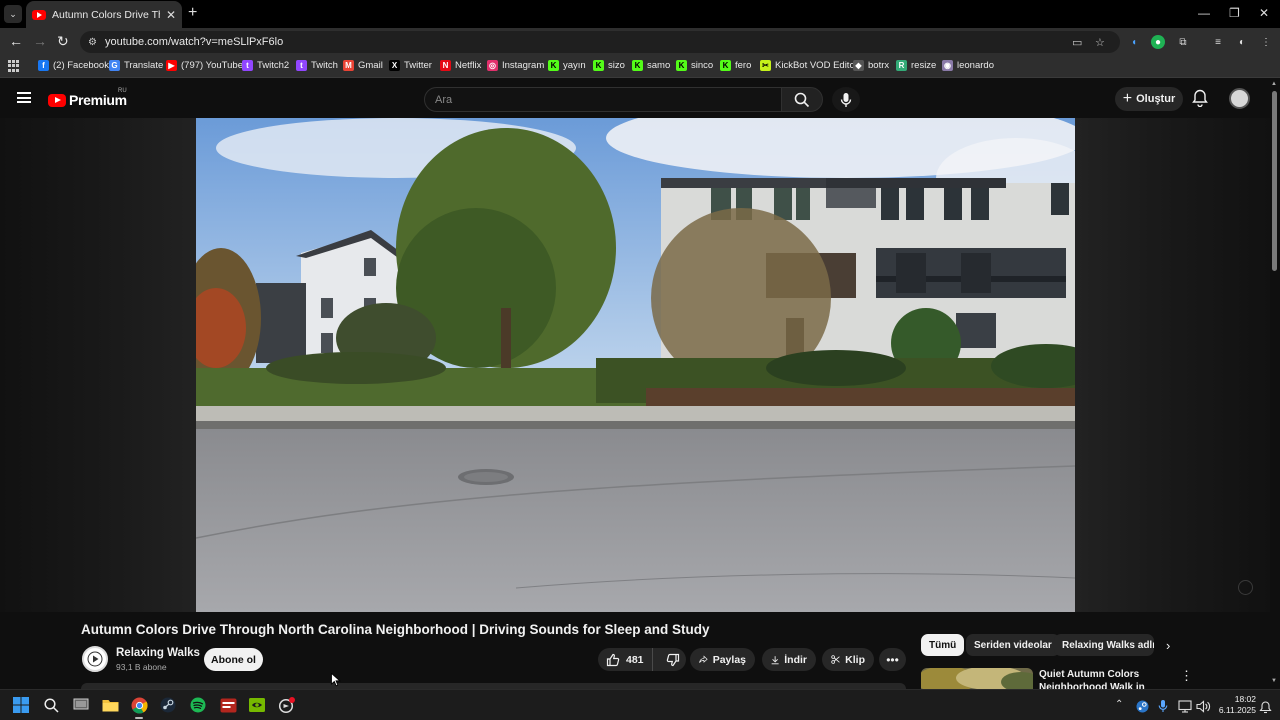 This screenshot has width=1280, height=720. Describe the element at coordinates (410, 65) in the screenshot. I see `bookmark-item: X Twitter` at that location.